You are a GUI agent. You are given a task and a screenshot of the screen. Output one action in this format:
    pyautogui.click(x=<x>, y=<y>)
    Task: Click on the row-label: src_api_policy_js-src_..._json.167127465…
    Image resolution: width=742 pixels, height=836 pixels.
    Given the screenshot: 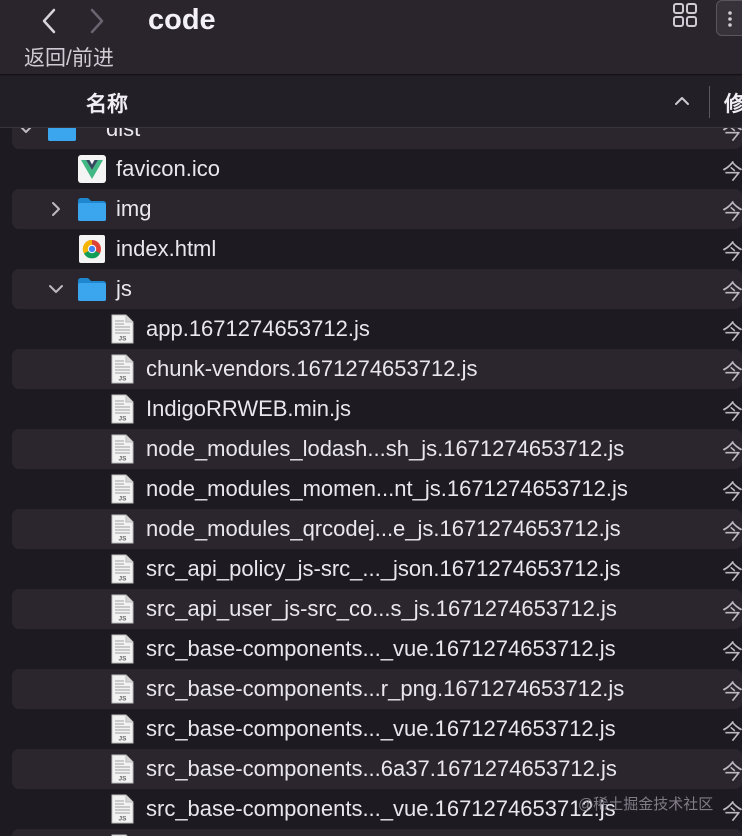 What is the action you would take?
    pyautogui.click(x=383, y=568)
    